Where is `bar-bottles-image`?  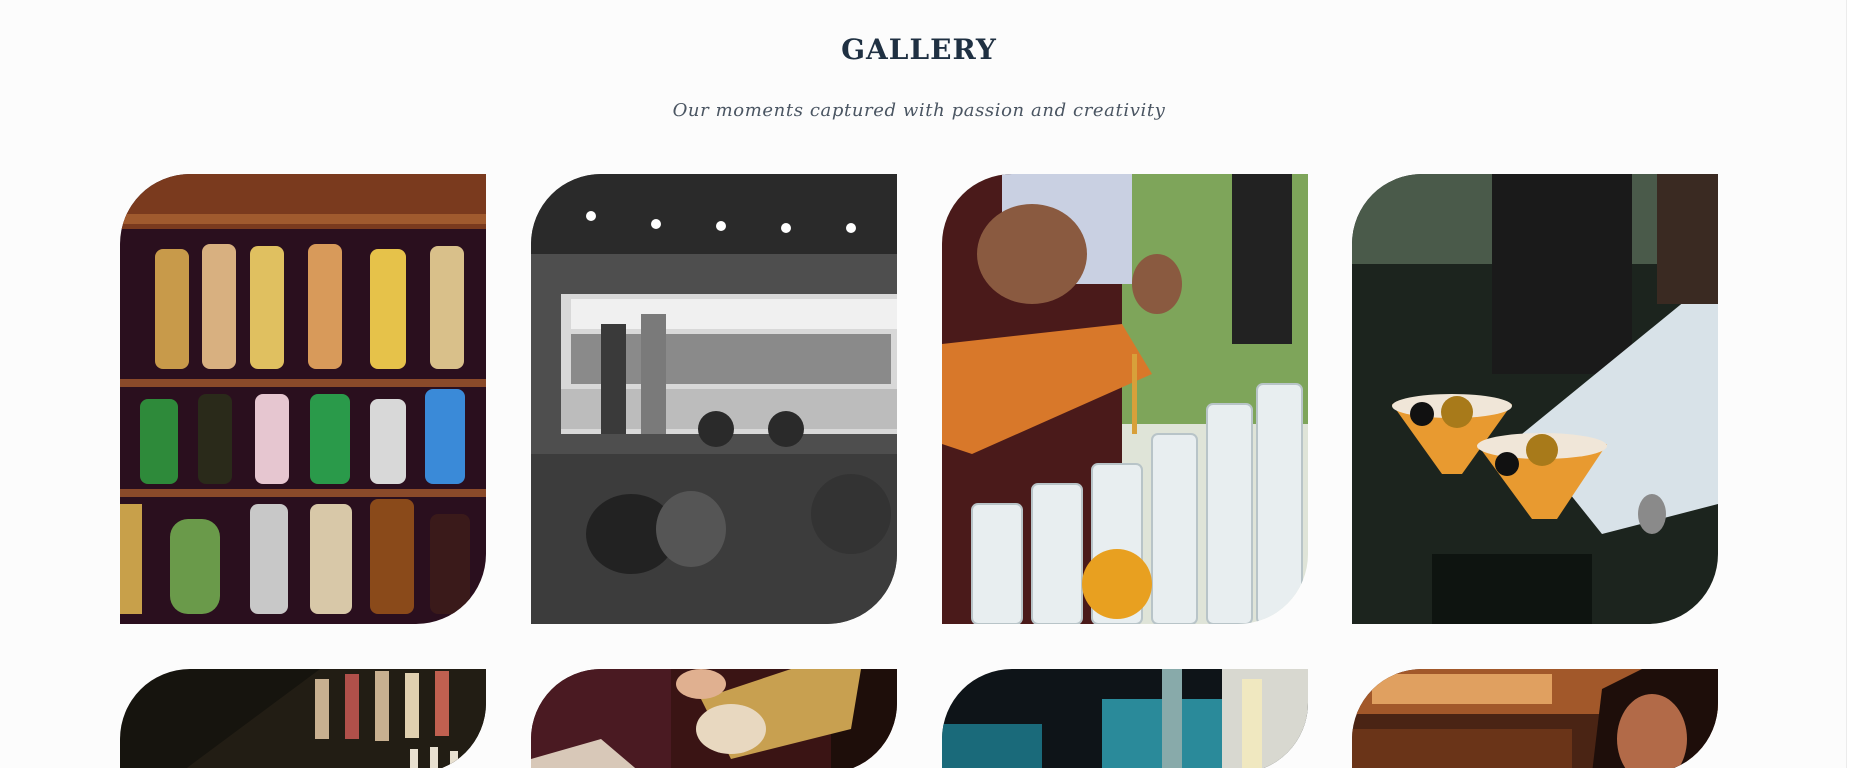 bar-bottles-image is located at coordinates (303, 399).